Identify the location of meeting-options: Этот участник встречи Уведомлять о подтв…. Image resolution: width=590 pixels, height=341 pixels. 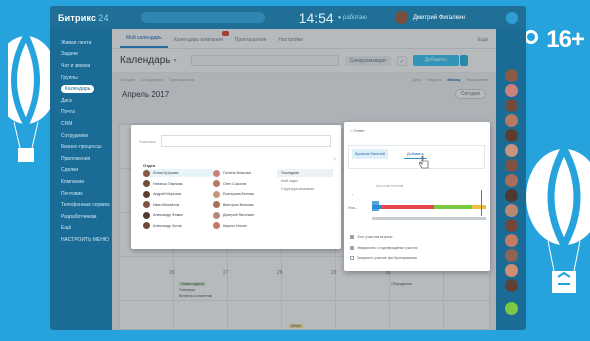
(383, 248).